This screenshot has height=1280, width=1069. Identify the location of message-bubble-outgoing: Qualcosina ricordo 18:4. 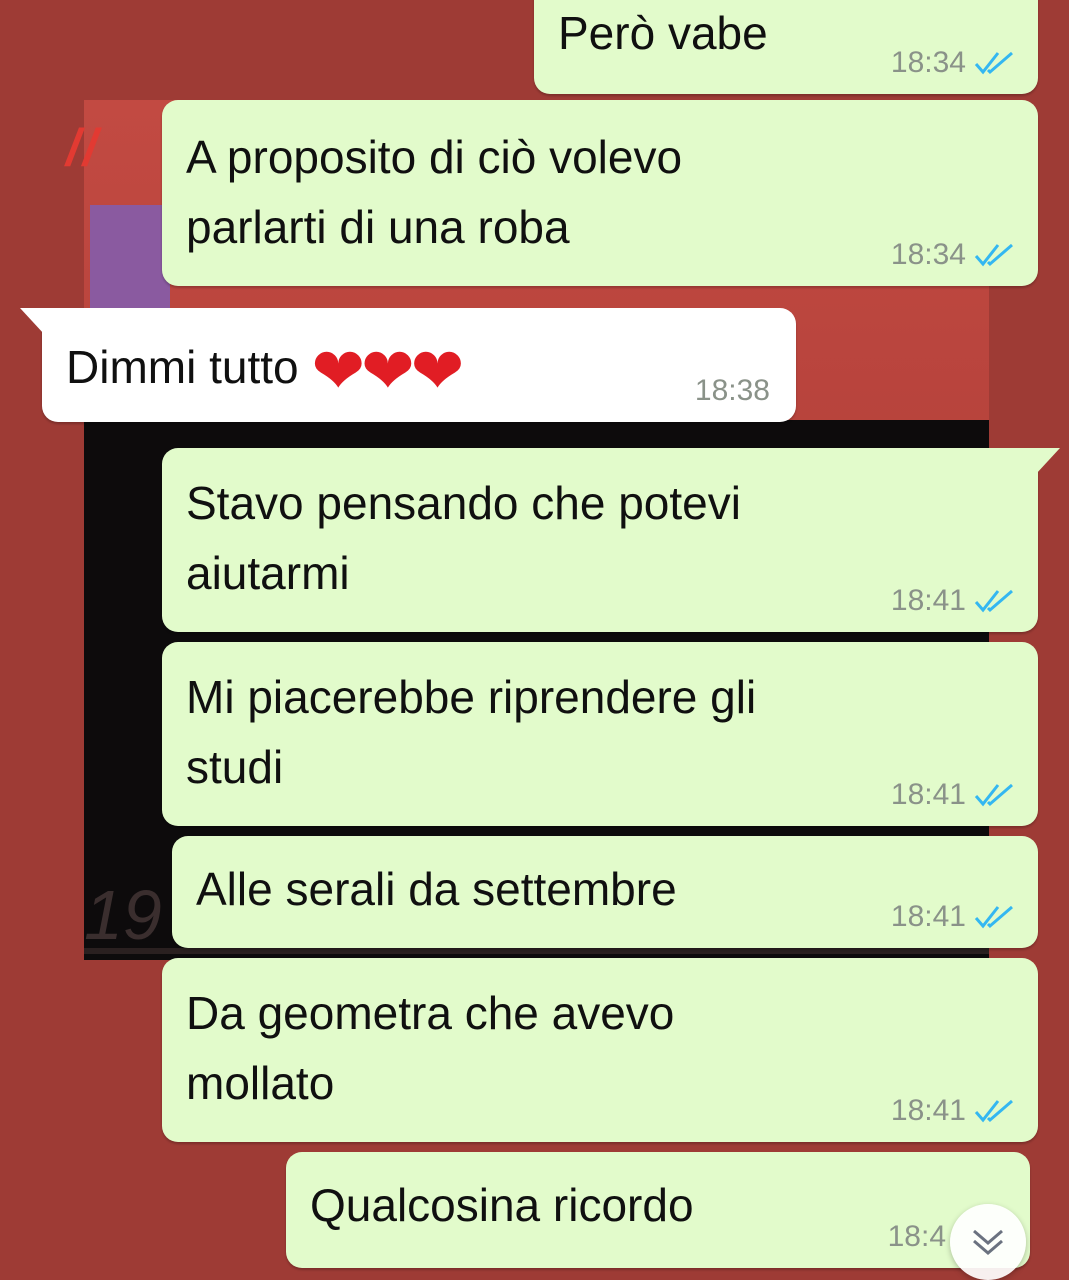
(658, 1210).